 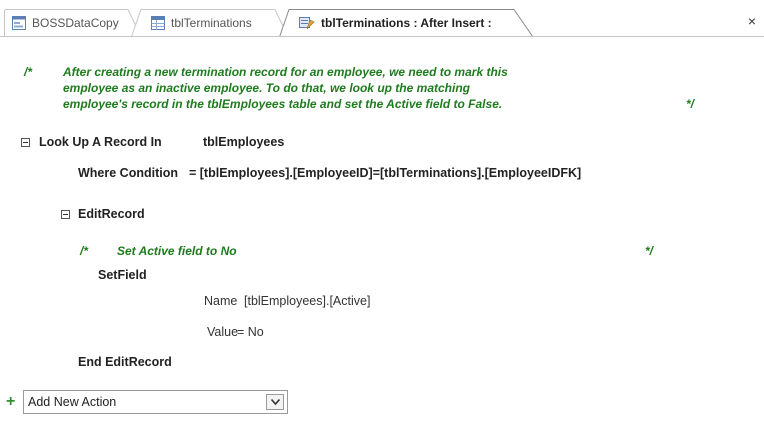 I want to click on tab-label: BOSSDataCopy, so click(x=75, y=23).